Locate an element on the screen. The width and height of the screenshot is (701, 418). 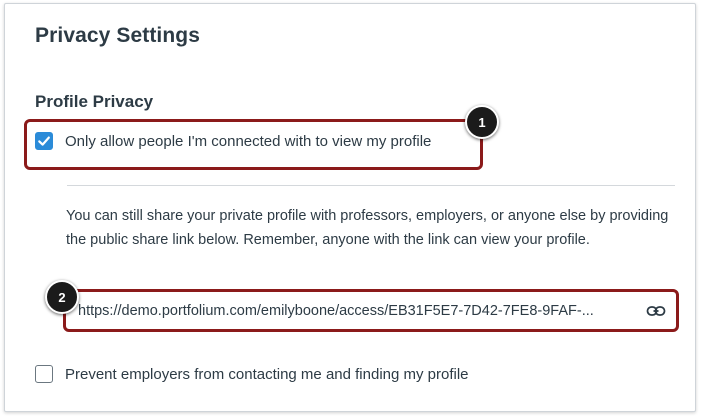
profile-privacy-heading: Profile Privacy is located at coordinates (94, 101).